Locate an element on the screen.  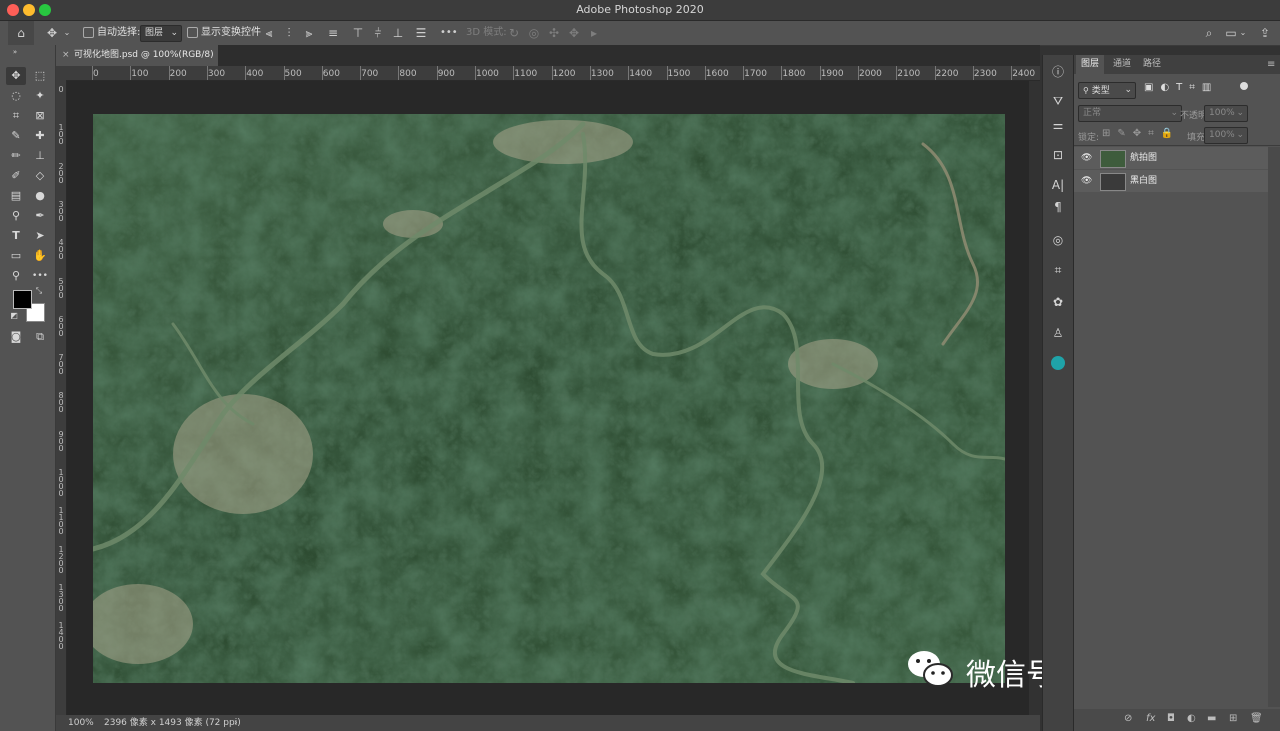
zoom-level: 100% is located at coordinates (81, 723).